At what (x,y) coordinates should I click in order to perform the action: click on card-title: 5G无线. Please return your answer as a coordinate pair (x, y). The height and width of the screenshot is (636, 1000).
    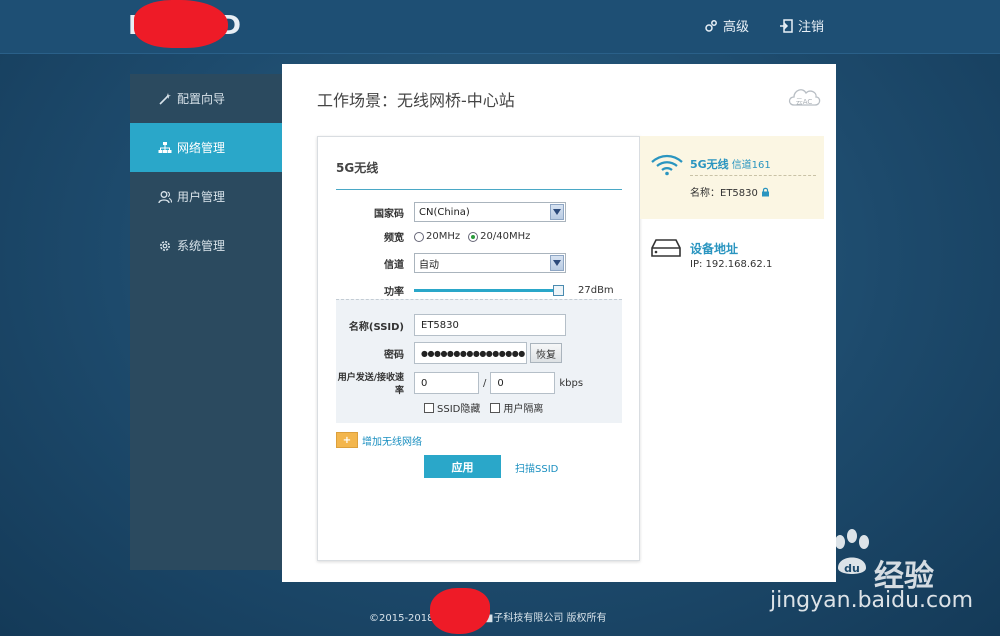
    Looking at the image, I should click on (357, 168).